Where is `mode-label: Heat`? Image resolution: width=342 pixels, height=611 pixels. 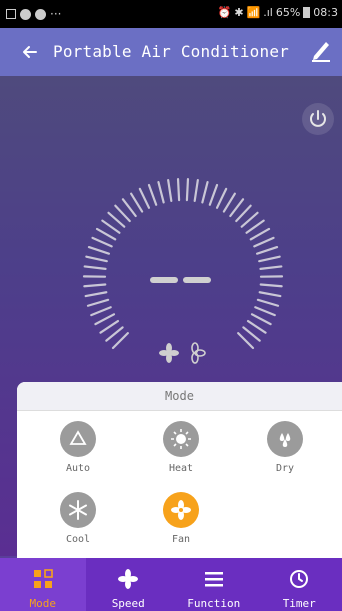 mode-label: Heat is located at coordinates (181, 468).